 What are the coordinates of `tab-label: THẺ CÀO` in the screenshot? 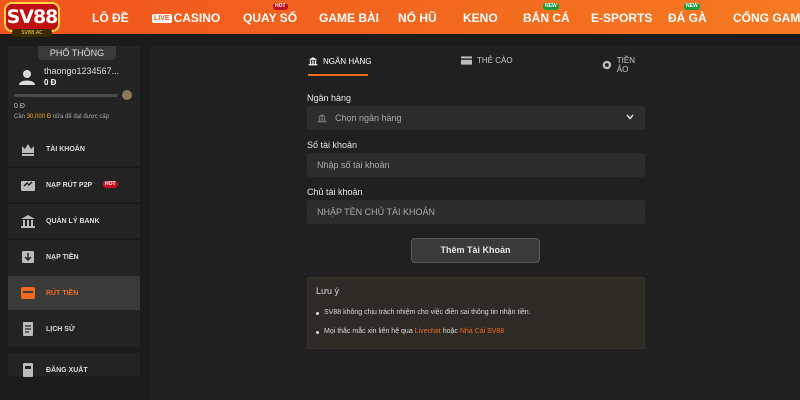 It's located at (495, 60).